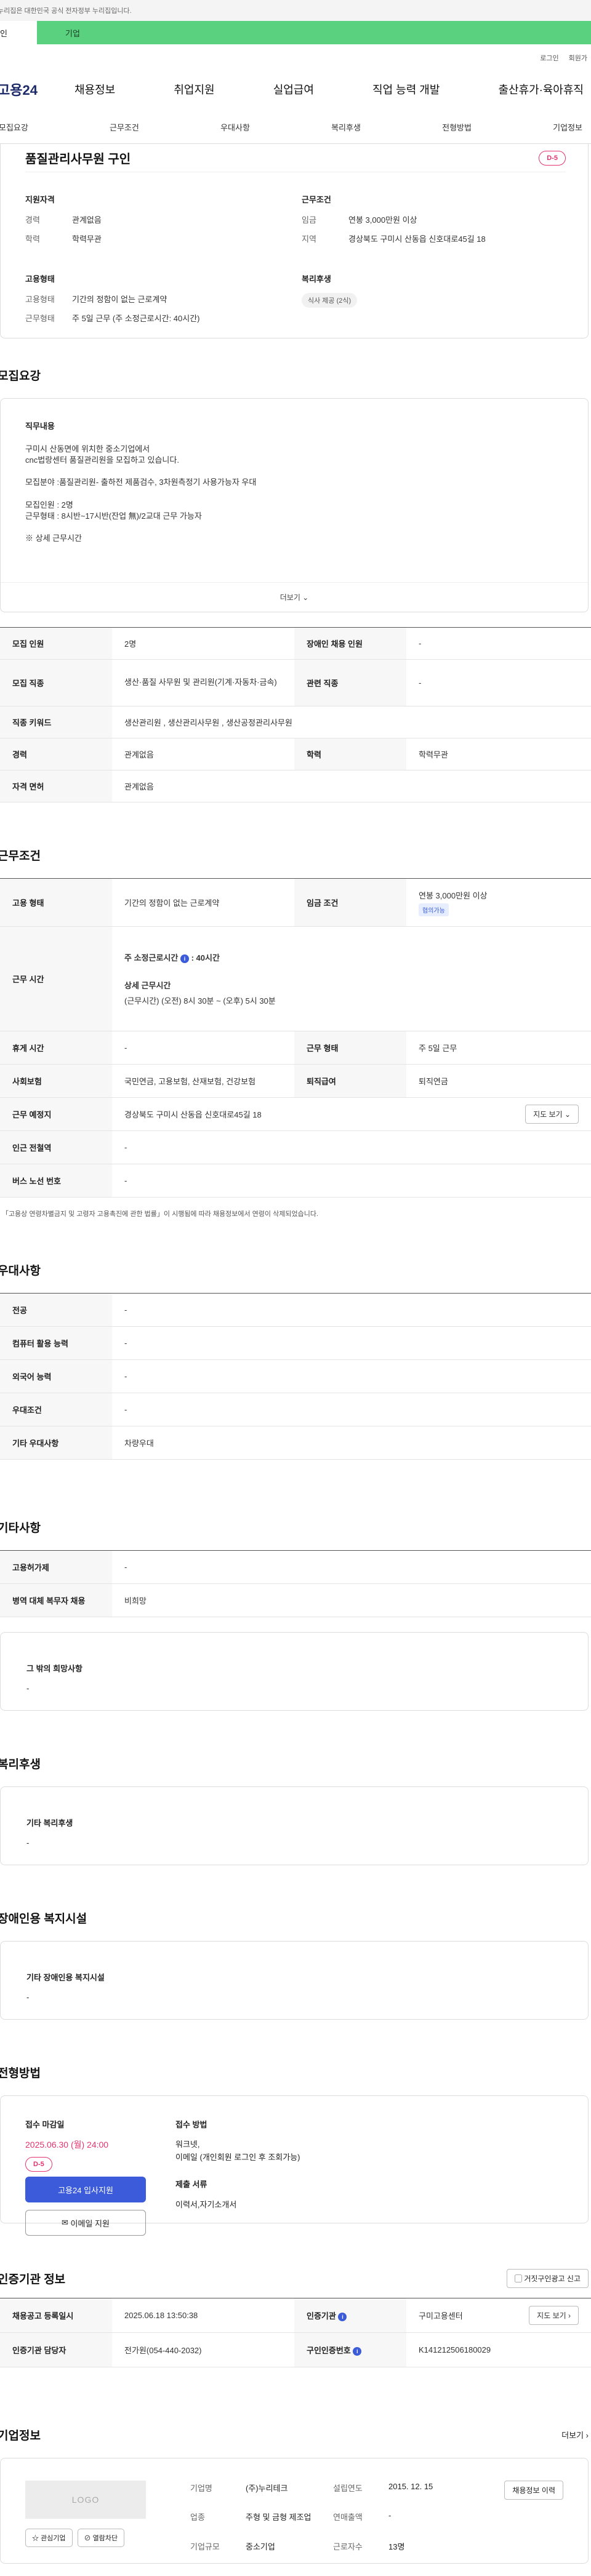 This screenshot has height=2576, width=591. Describe the element at coordinates (20, 1271) in the screenshot. I see `section-title-pref: 우대사항` at that location.